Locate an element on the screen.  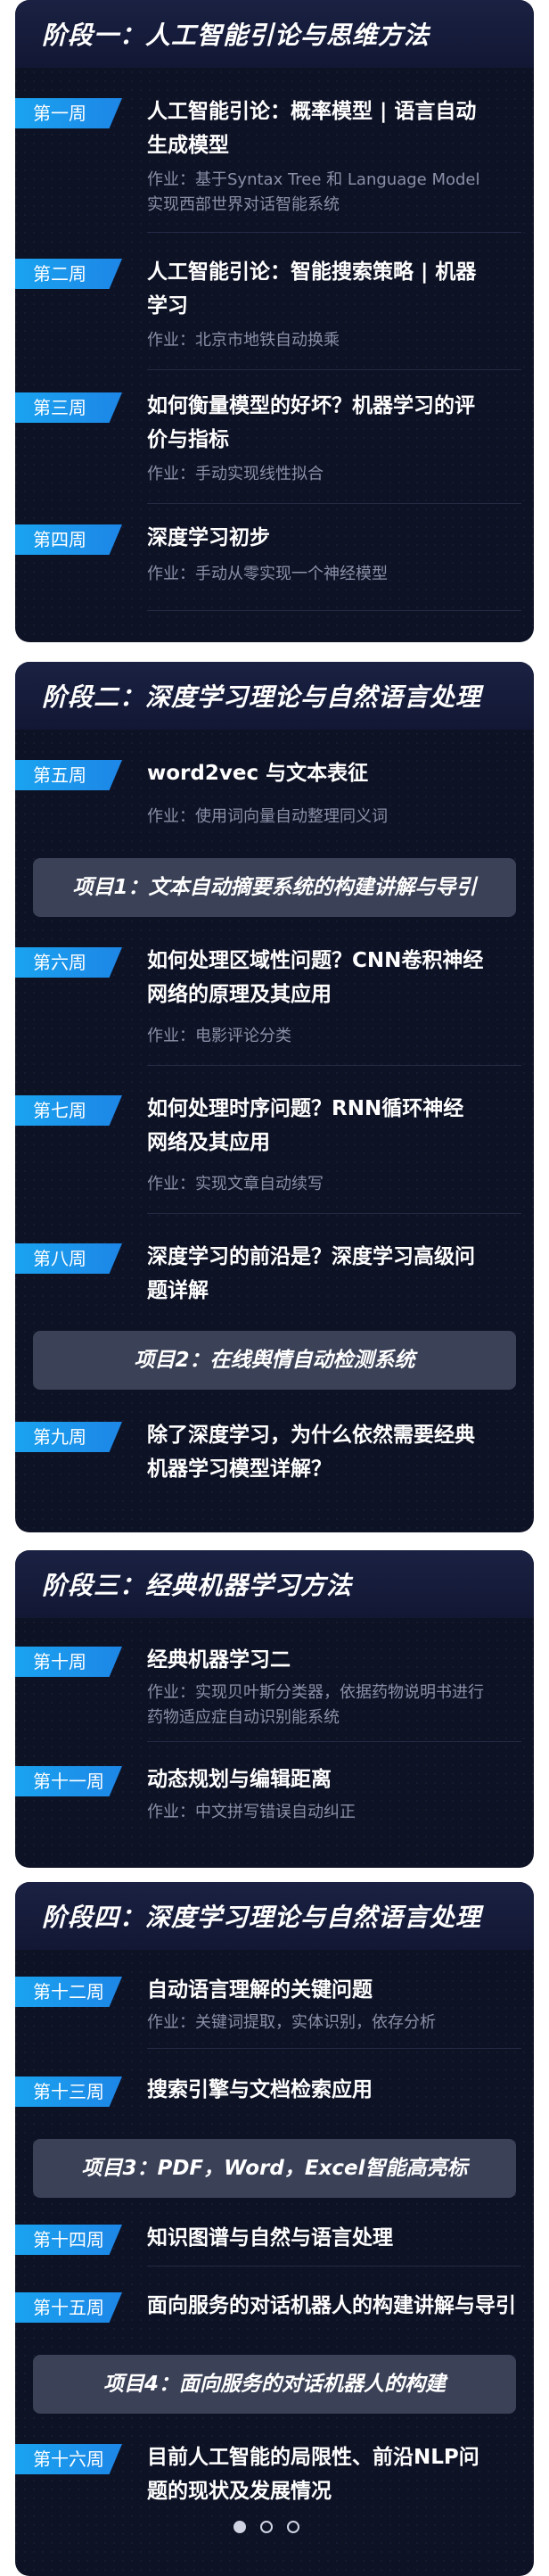
week-title: 目前人工智能的局限性、前沿NLP问 题的现状及发展情况 is located at coordinates (313, 2474).